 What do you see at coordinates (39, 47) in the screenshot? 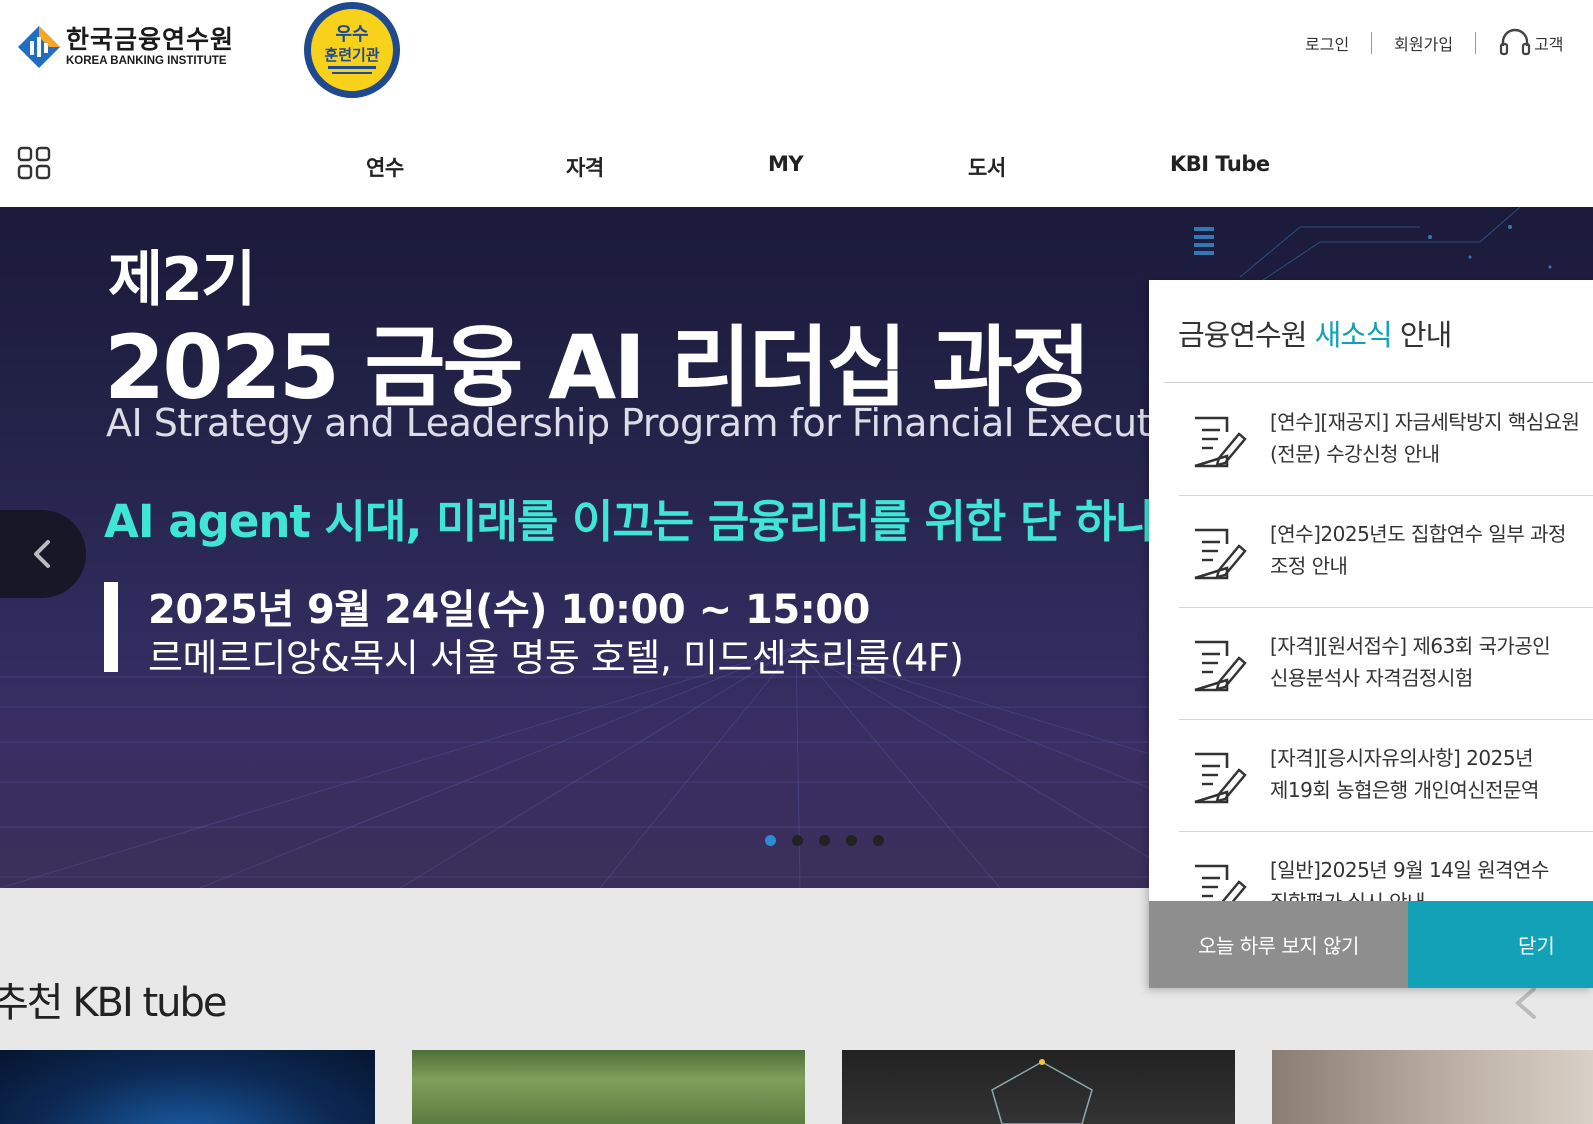
I see `kbi-logo-icon` at bounding box center [39, 47].